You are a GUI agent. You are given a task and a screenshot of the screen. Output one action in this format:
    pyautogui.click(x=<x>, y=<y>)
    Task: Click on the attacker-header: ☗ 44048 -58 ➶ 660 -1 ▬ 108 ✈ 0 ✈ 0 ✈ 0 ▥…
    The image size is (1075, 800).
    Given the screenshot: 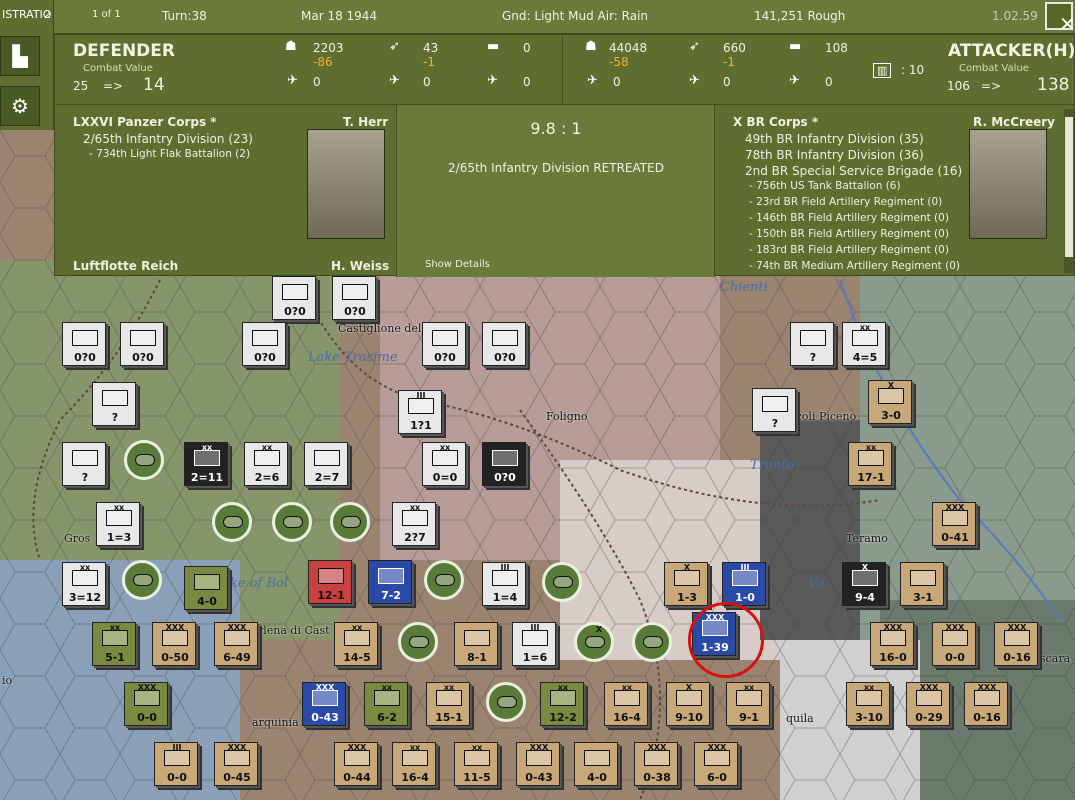 What is the action you would take?
    pyautogui.click(x=819, y=70)
    